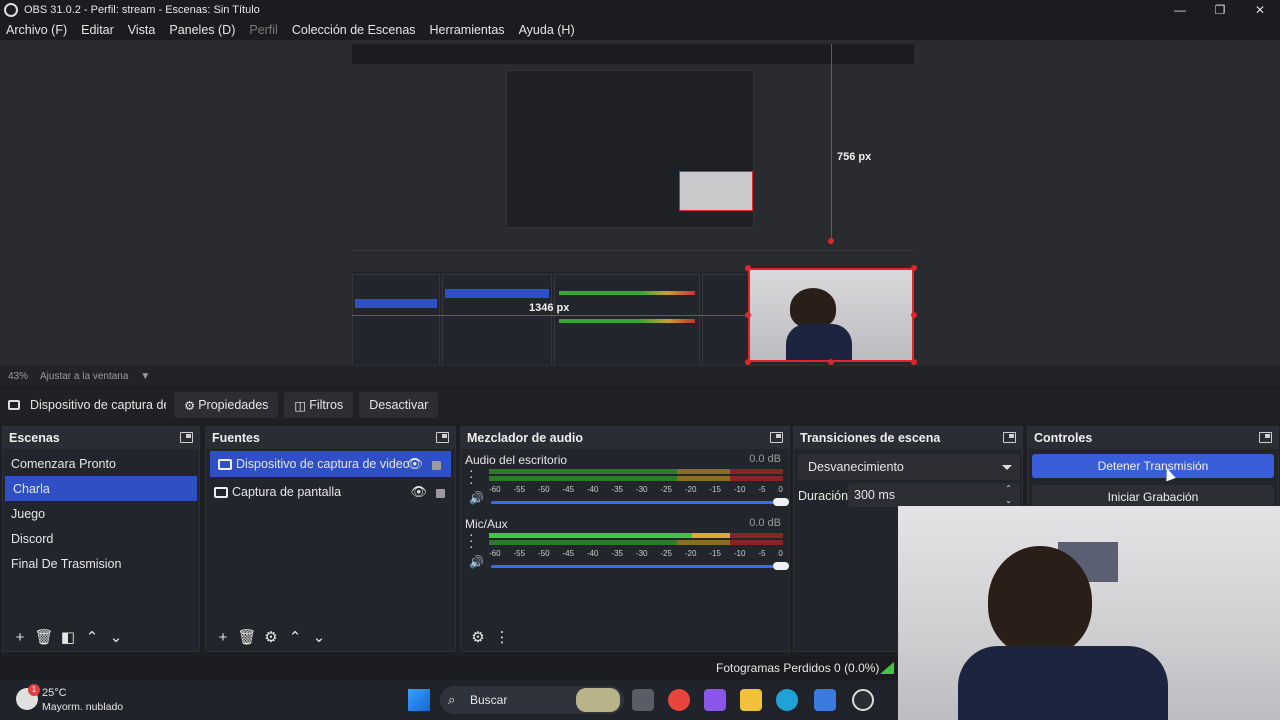 This screenshot has width=1280, height=720. What do you see at coordinates (467, 30) in the screenshot?
I see `menu-herramientas: Herramientas` at bounding box center [467, 30].